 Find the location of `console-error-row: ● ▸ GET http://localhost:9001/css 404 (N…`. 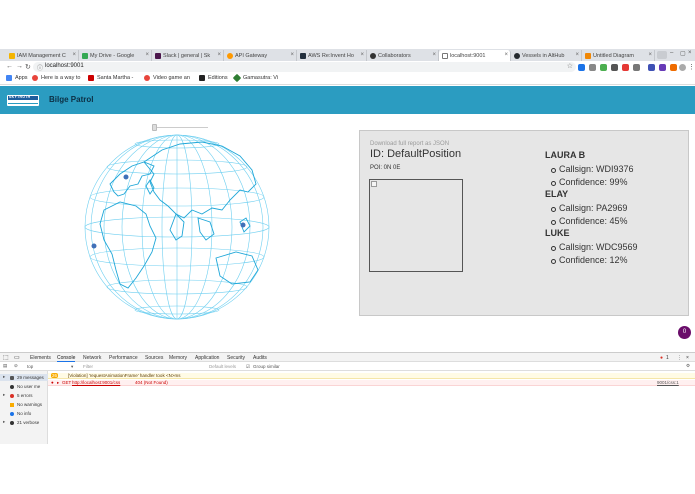

console-error-row: ● ▸ GET http://localhost:9001/css 404 (N… is located at coordinates (371, 383).